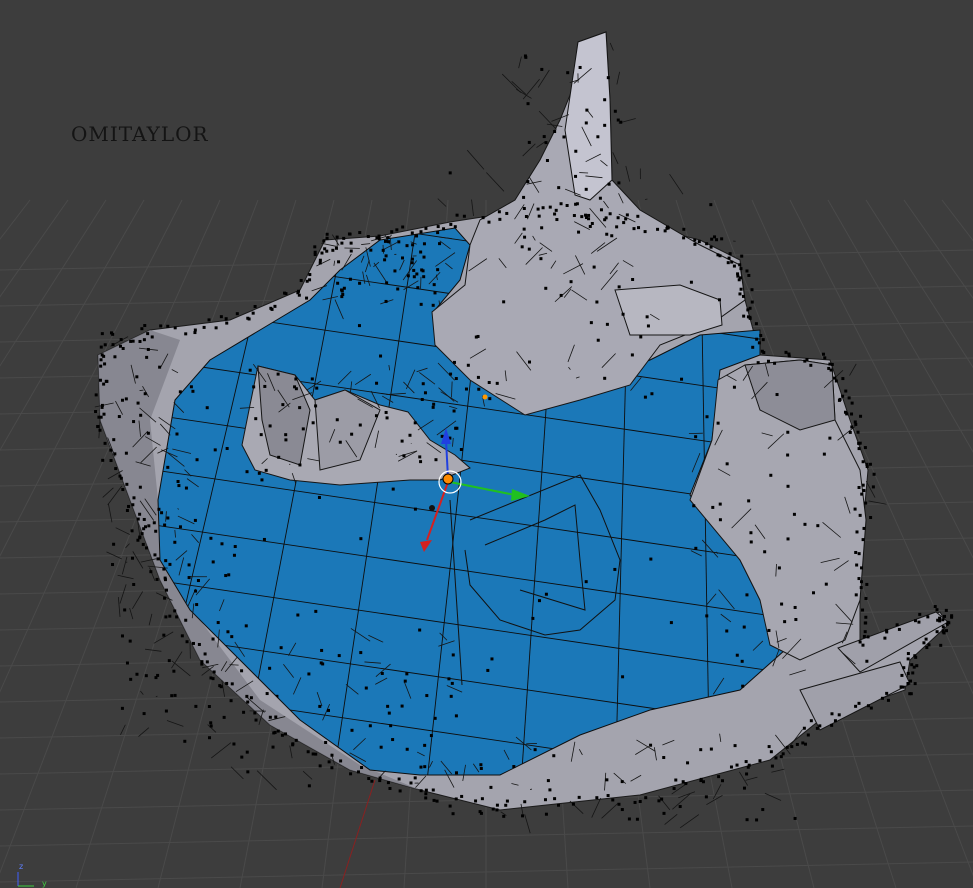 The width and height of the screenshot is (973, 888). I want to click on axis-y-label: y, so click(44, 883).